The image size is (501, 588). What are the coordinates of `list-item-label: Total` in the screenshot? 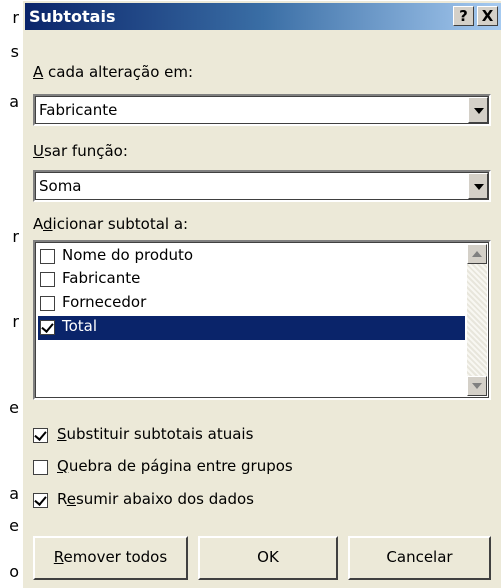 It's located at (80, 326).